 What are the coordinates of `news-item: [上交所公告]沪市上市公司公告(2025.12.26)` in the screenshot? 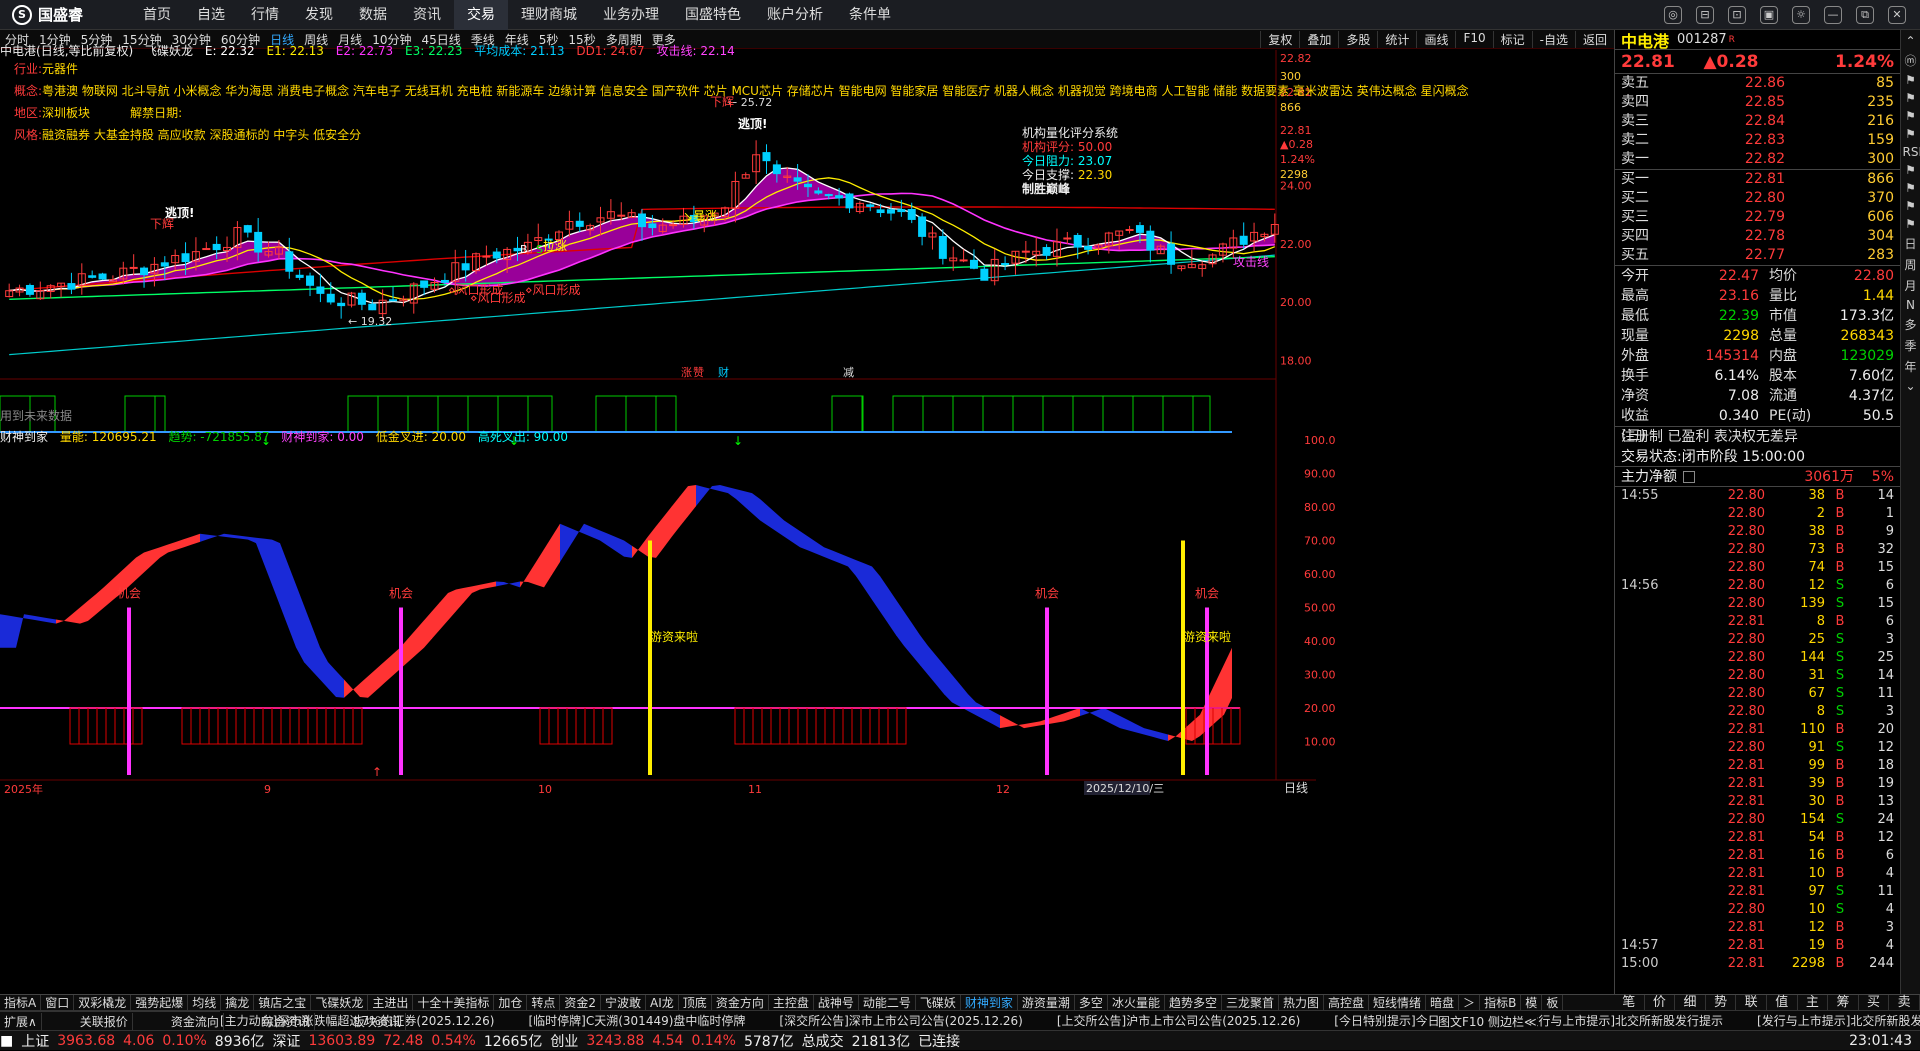 It's located at (1178, 1020).